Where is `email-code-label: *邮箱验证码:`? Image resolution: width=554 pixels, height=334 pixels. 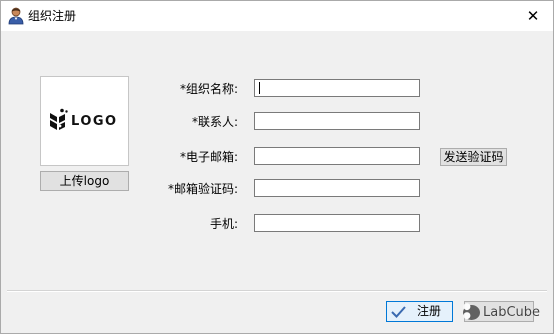 email-code-label: *邮箱验证码: is located at coordinates (202, 189).